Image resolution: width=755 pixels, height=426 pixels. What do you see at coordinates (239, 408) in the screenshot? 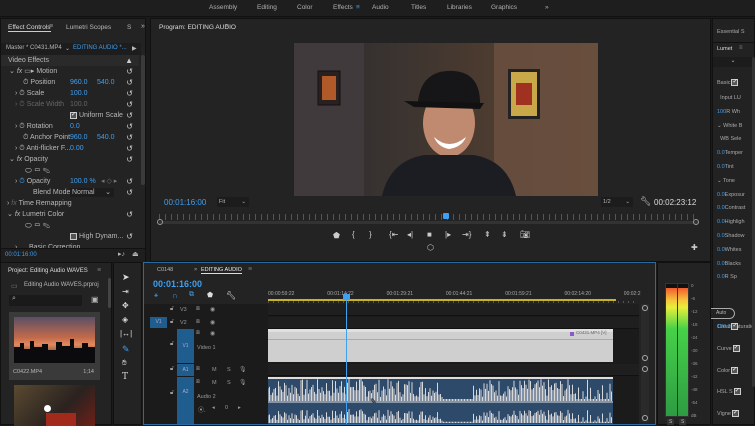
I see `next-keyframe-icon: ▸` at bounding box center [239, 408].